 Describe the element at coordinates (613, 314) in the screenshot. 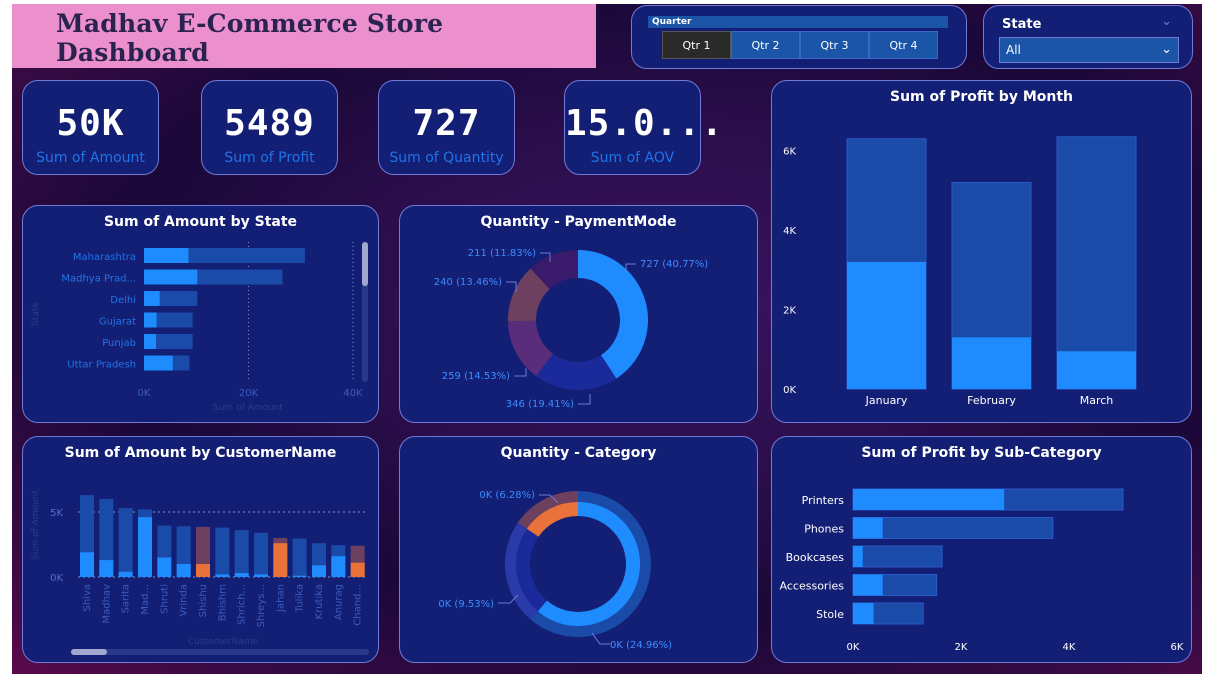

I see `donut-slice` at that location.